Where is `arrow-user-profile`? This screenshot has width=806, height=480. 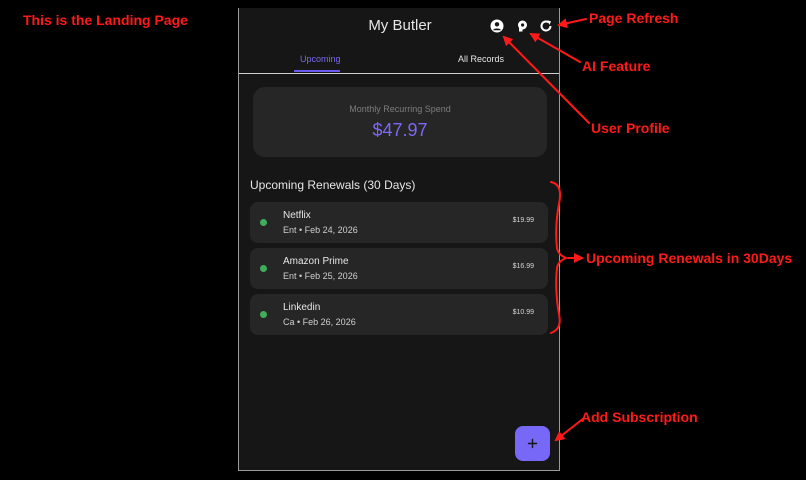
arrow-user-profile is located at coordinates (546, 79).